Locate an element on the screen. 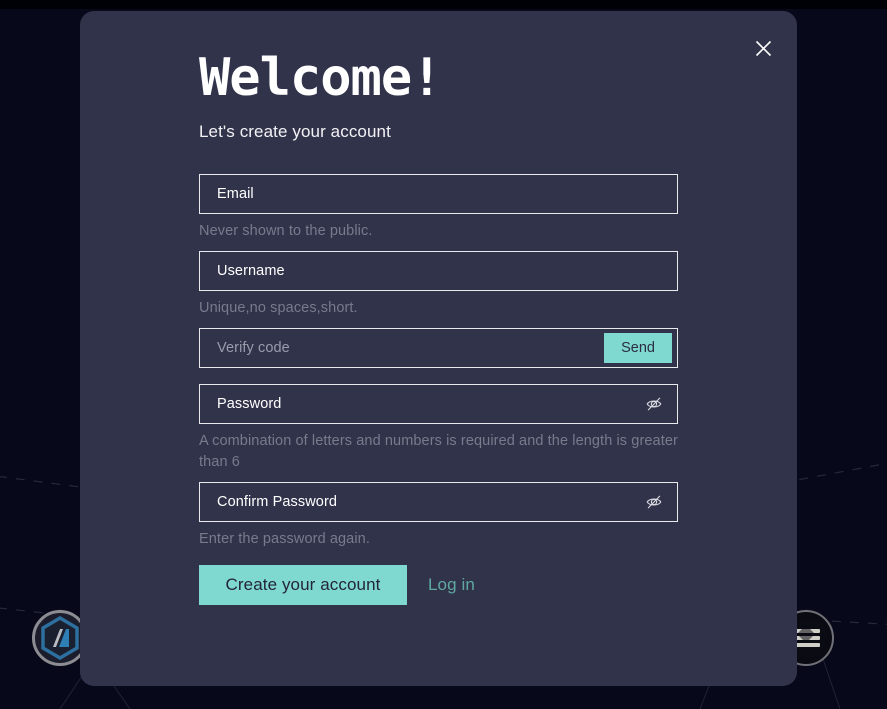 The width and height of the screenshot is (887, 709). username-field-group: Username Unique,no spaces,short. is located at coordinates (438, 285).